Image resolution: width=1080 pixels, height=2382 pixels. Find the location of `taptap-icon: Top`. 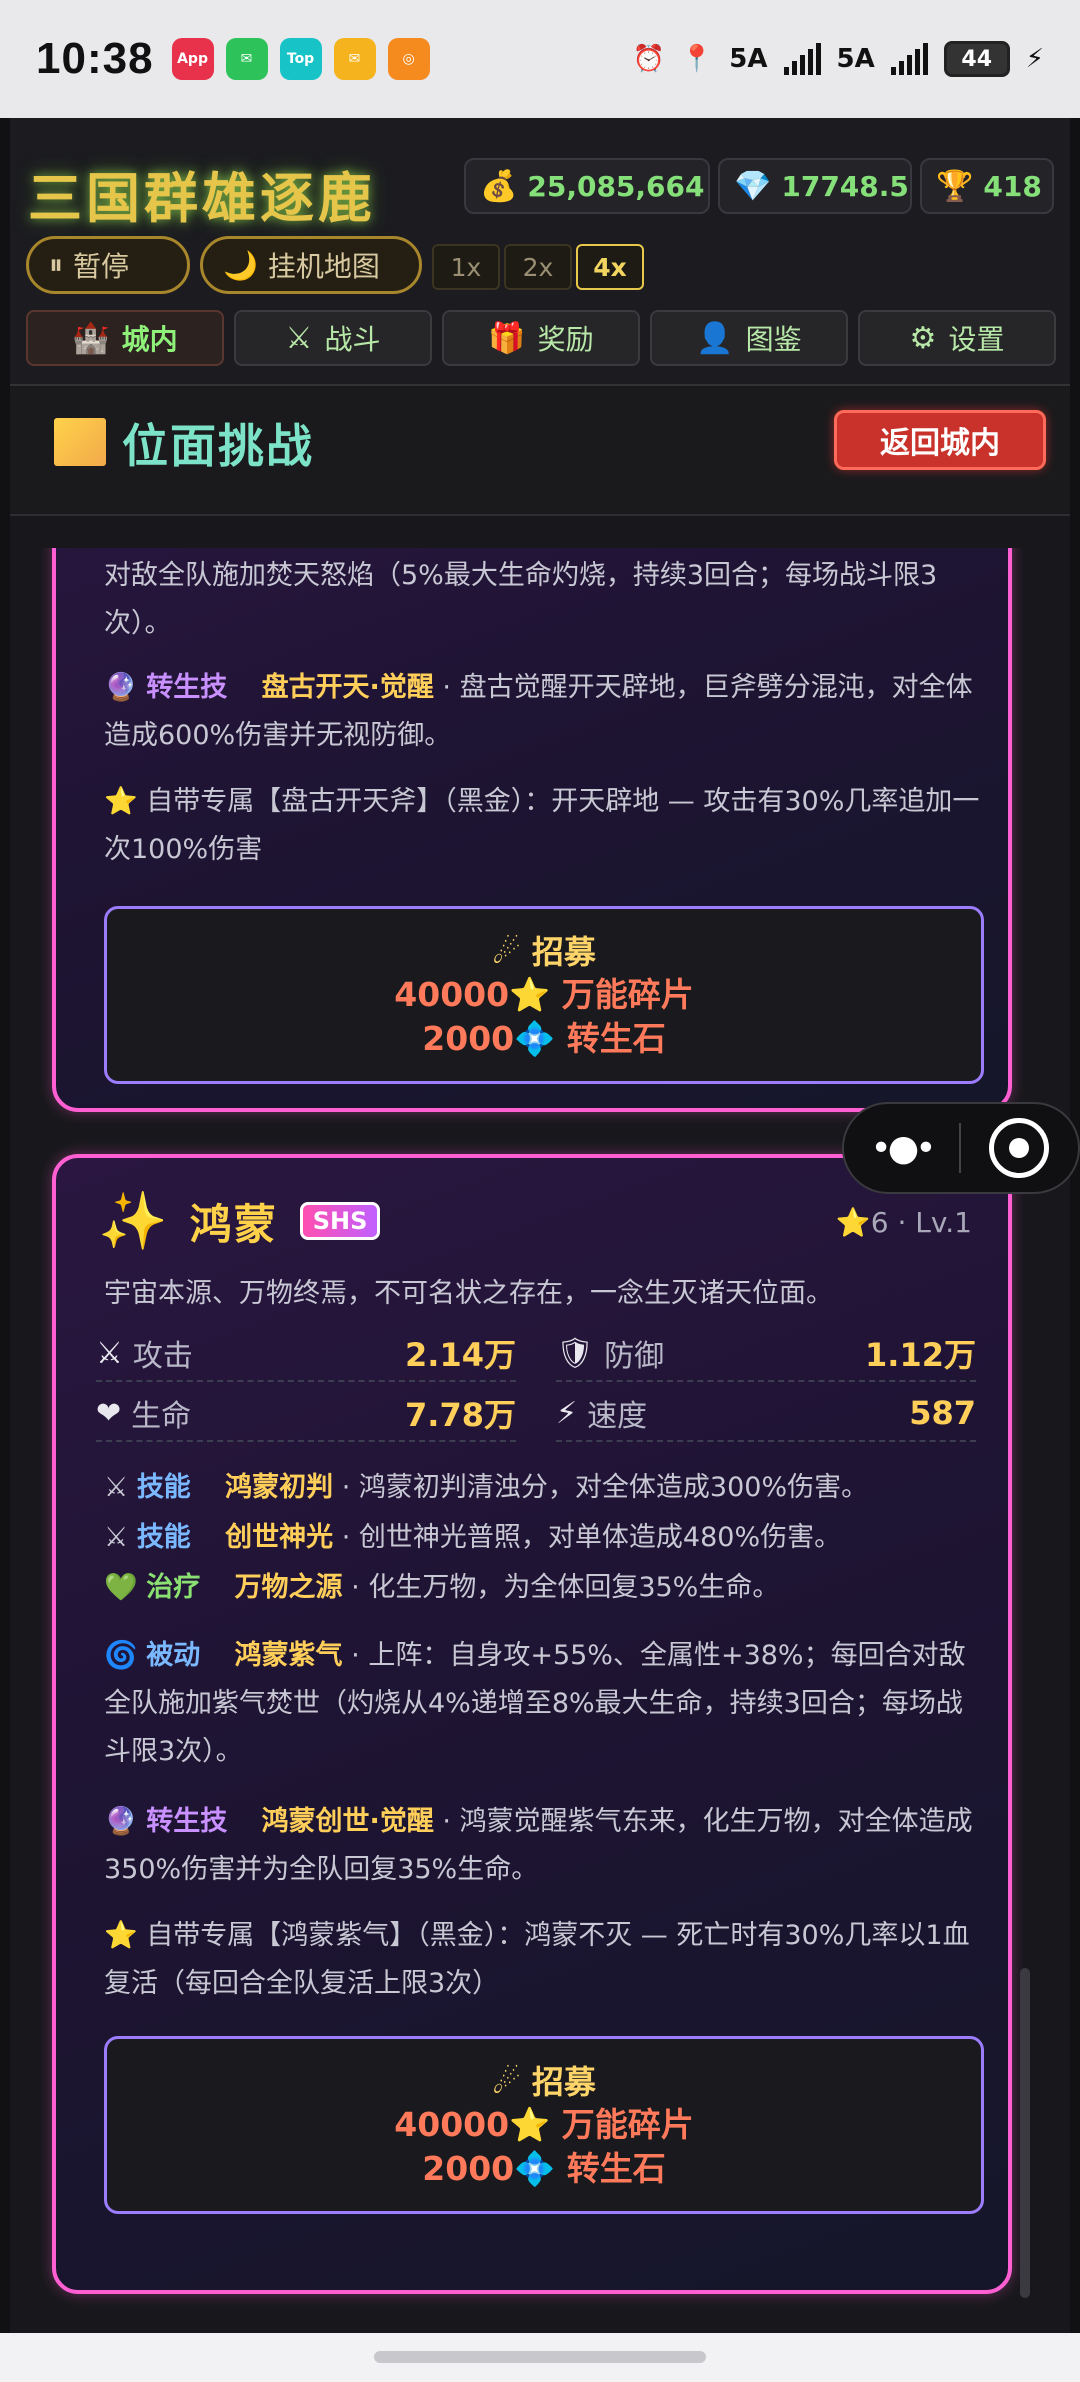

taptap-icon: Top is located at coordinates (300, 59).